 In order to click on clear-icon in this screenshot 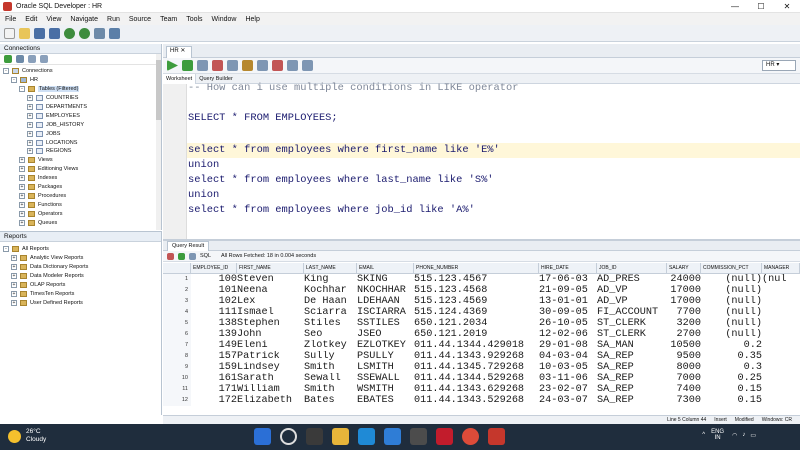, I will do `click(262, 65)`.